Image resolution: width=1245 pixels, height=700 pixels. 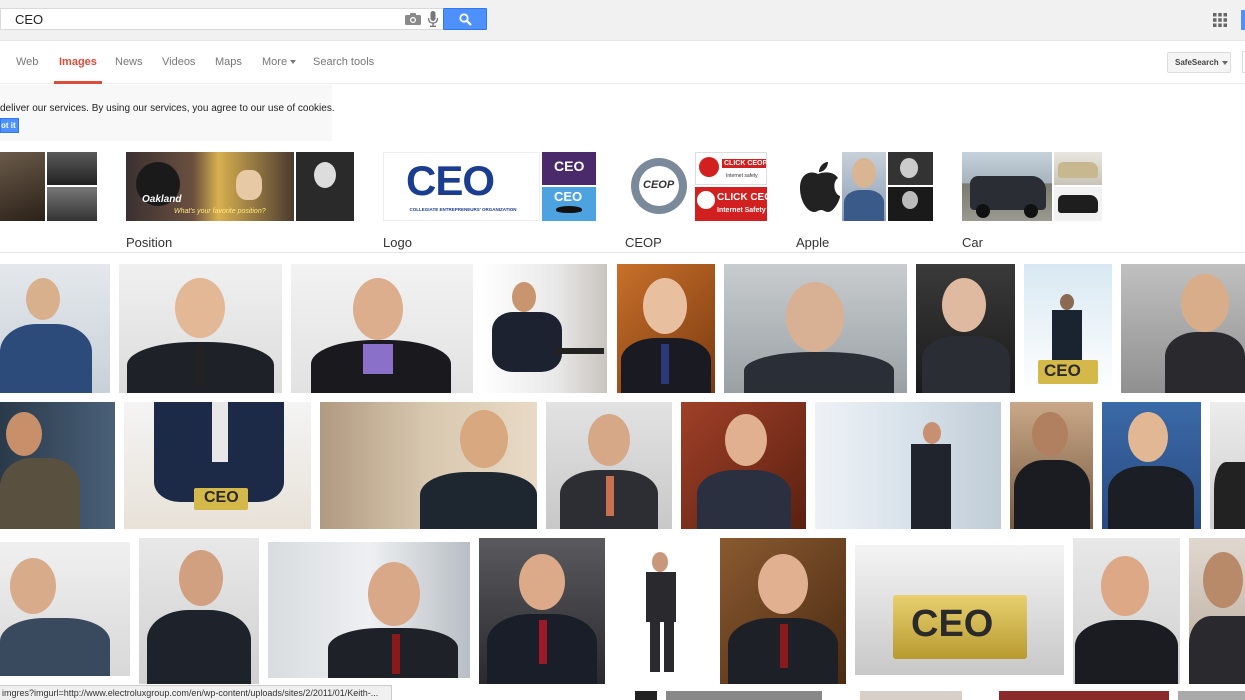 I want to click on search-input, so click(x=205, y=19).